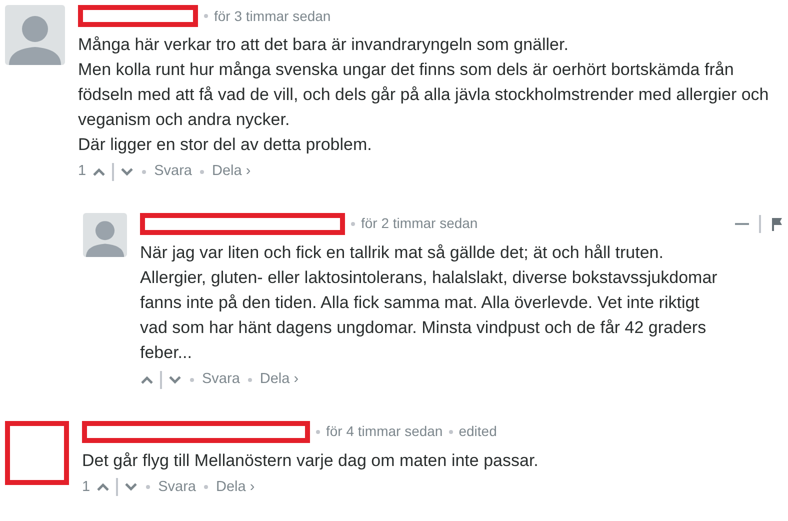 This screenshot has width=788, height=521. What do you see at coordinates (311, 461) in the screenshot?
I see `comment-text: Det går flyg till Mellanöstern varje dag om maten inte passar.` at bounding box center [311, 461].